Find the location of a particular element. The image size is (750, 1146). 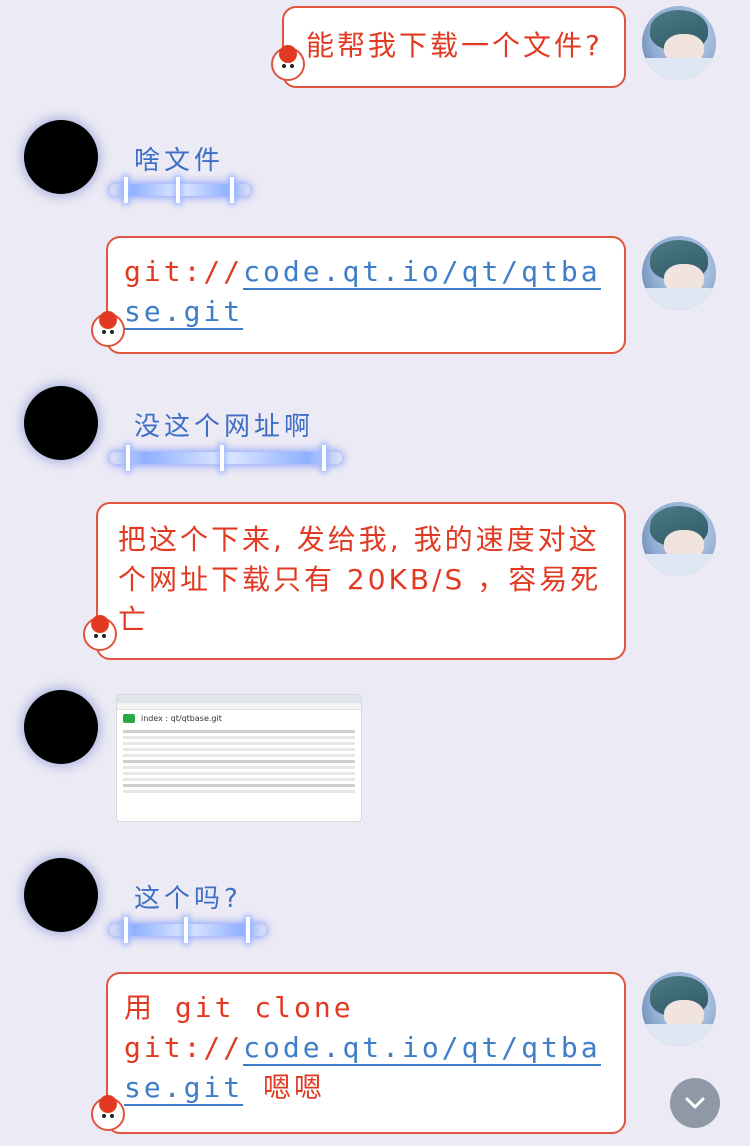

message-text-7: 这个吗? is located at coordinates (188, 899).